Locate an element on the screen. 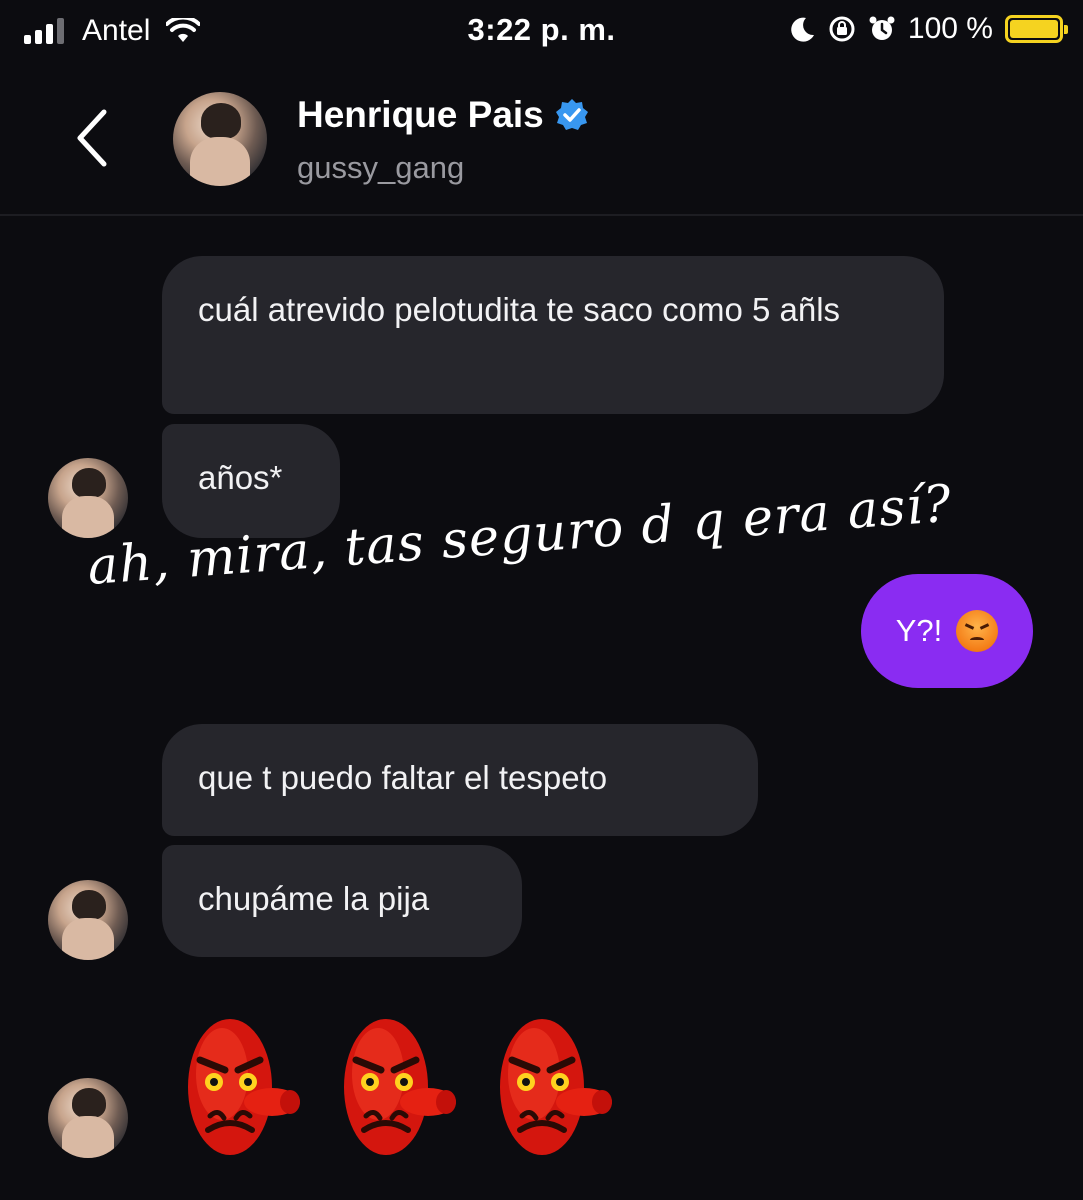  battery-percent: 100 % is located at coordinates (950, 28).